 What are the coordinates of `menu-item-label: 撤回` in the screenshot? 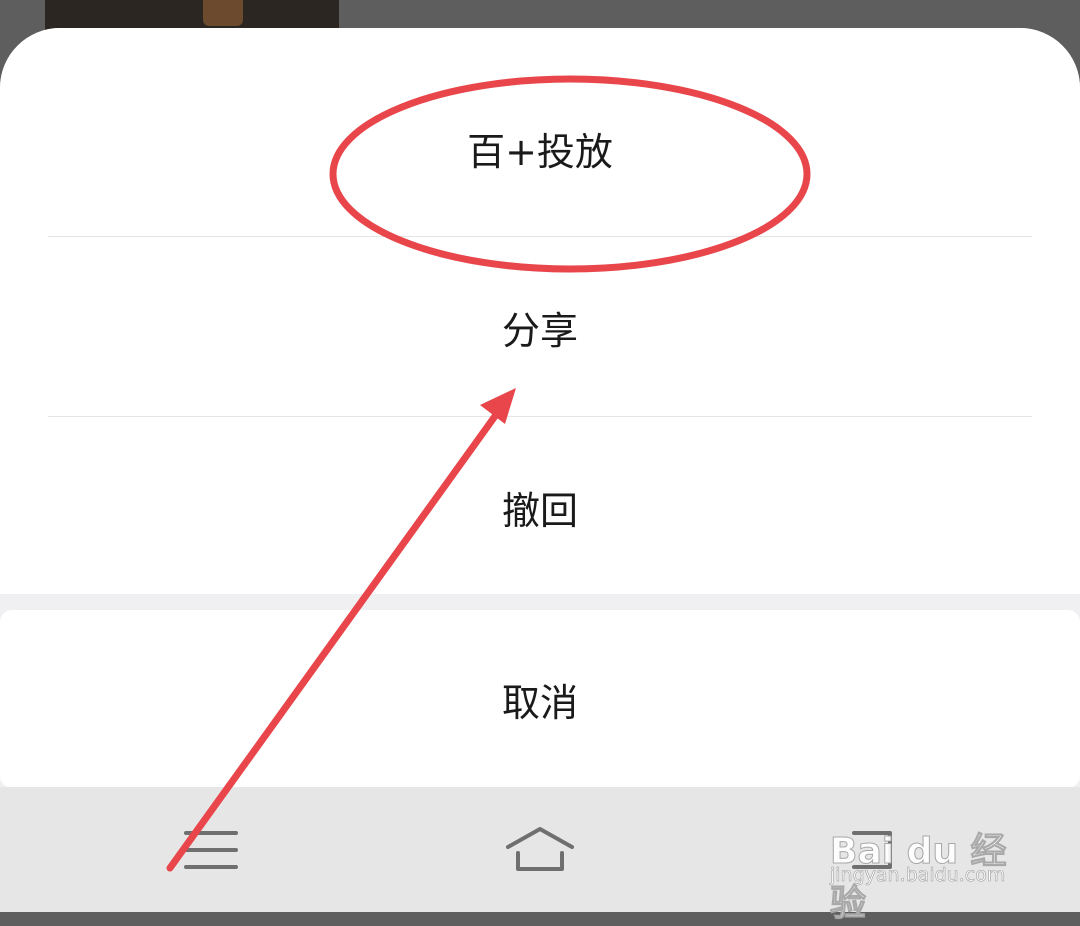 It's located at (539, 510).